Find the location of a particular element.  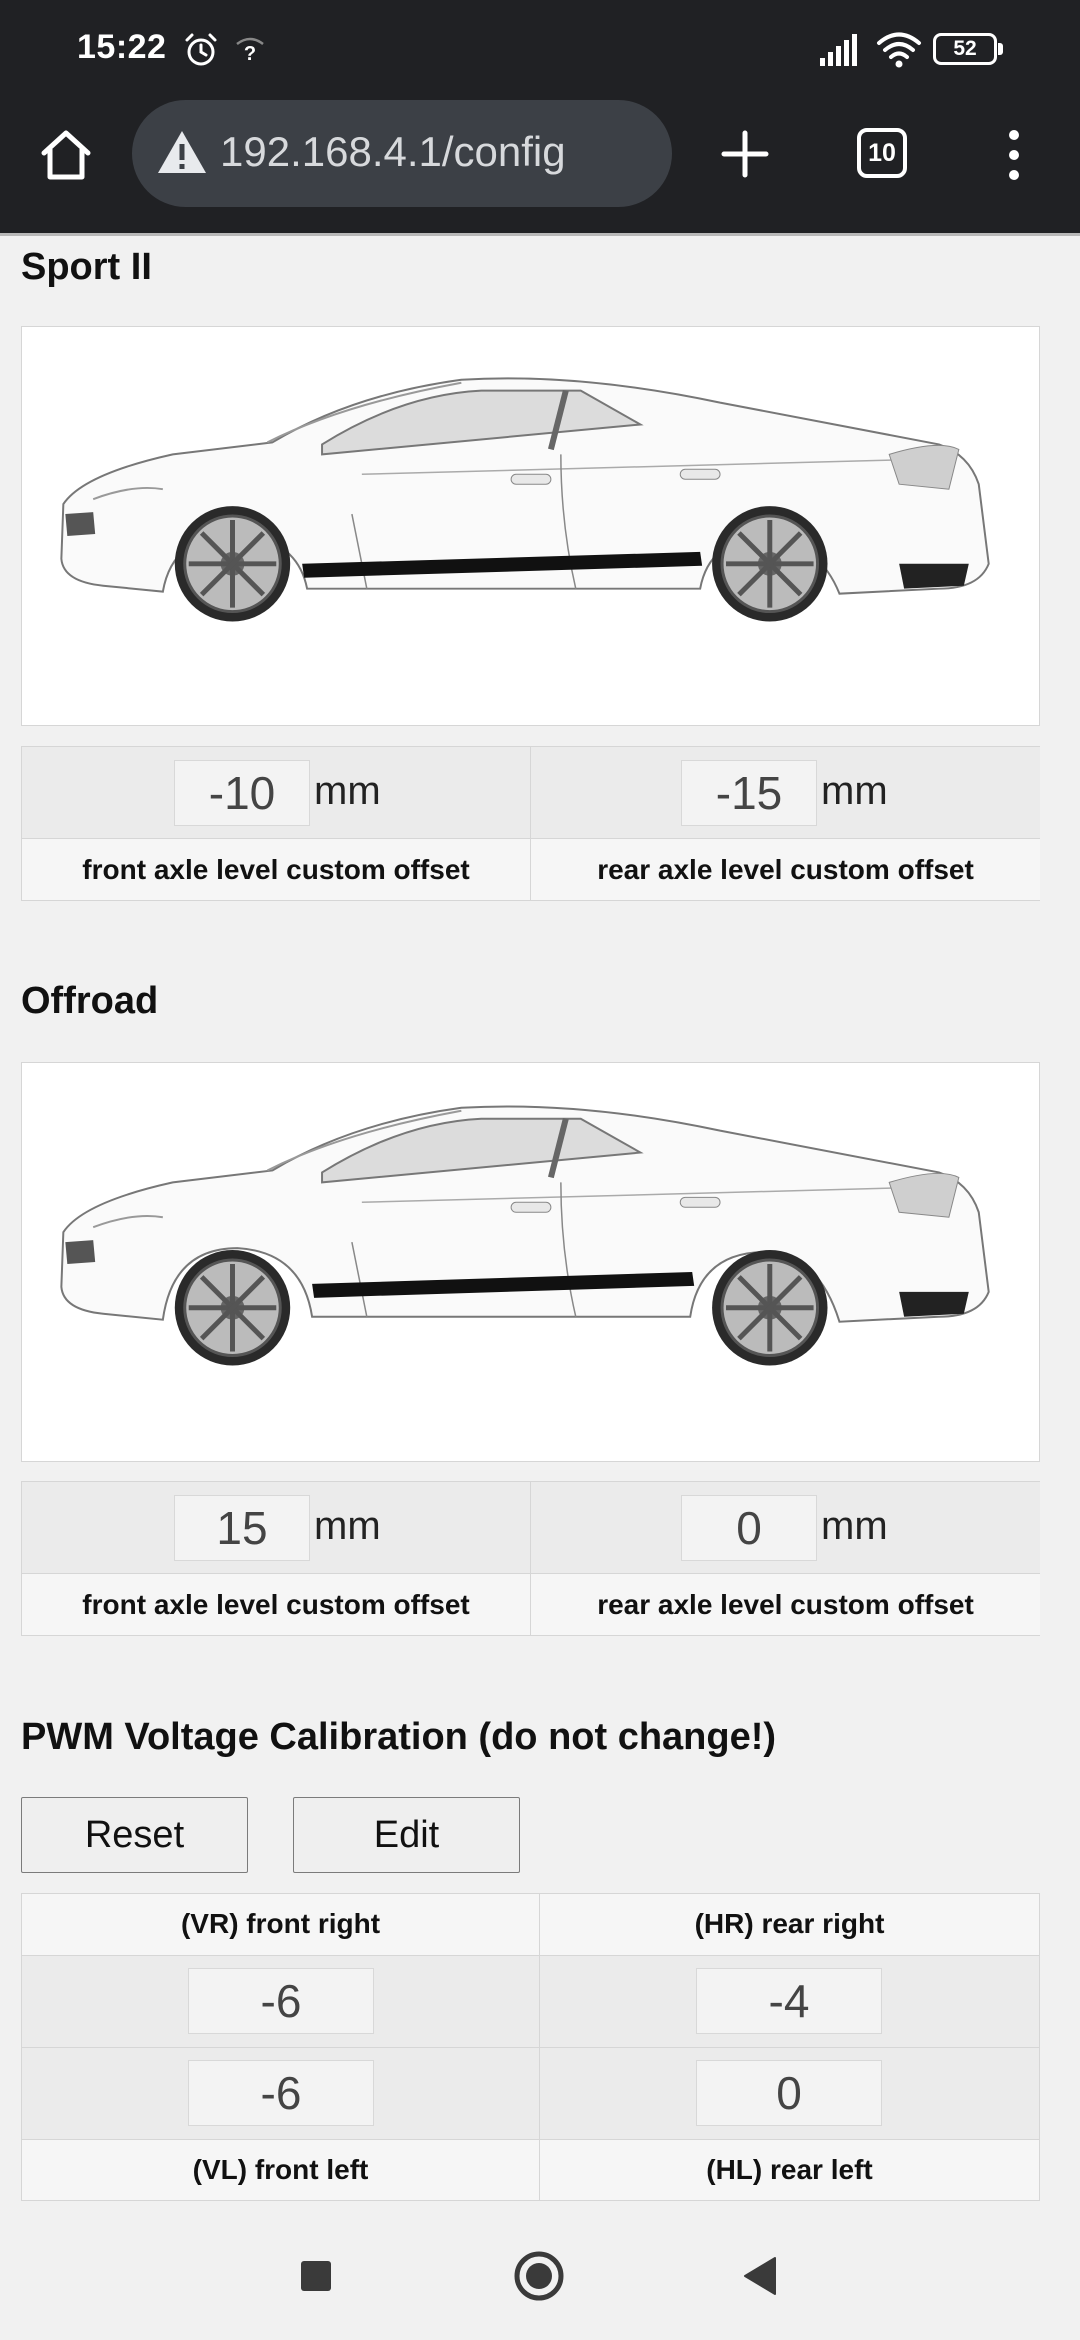

rear-offset-input: -15 is located at coordinates (749, 793).